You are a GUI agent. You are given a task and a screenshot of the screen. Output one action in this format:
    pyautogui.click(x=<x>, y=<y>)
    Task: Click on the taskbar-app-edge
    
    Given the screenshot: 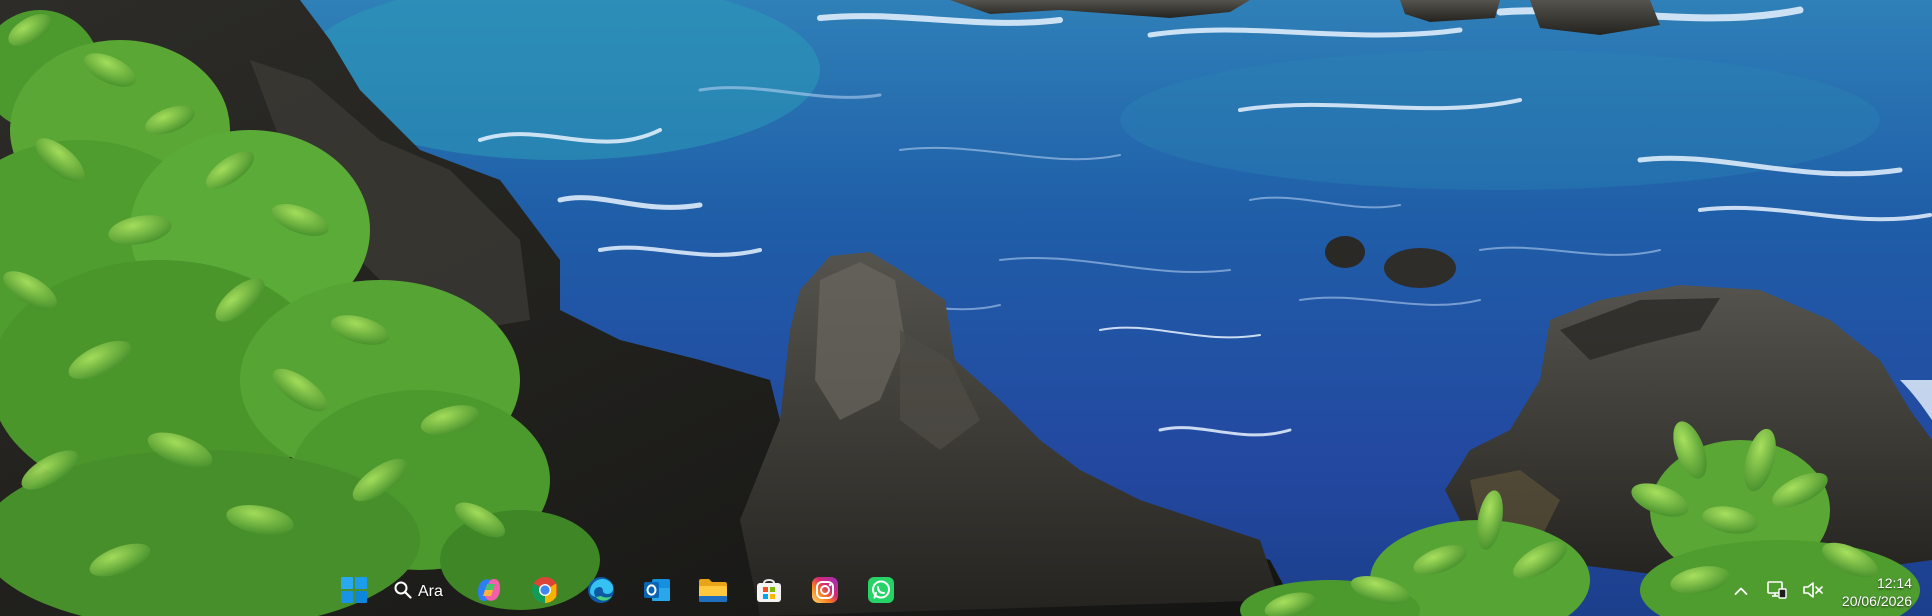 What is the action you would take?
    pyautogui.click(x=601, y=592)
    